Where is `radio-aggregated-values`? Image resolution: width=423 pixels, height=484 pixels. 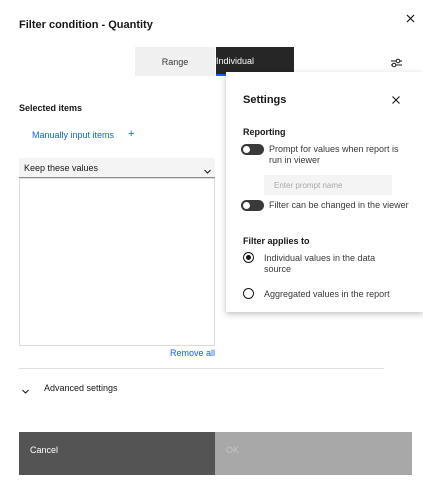
radio-aggregated-values is located at coordinates (248, 293).